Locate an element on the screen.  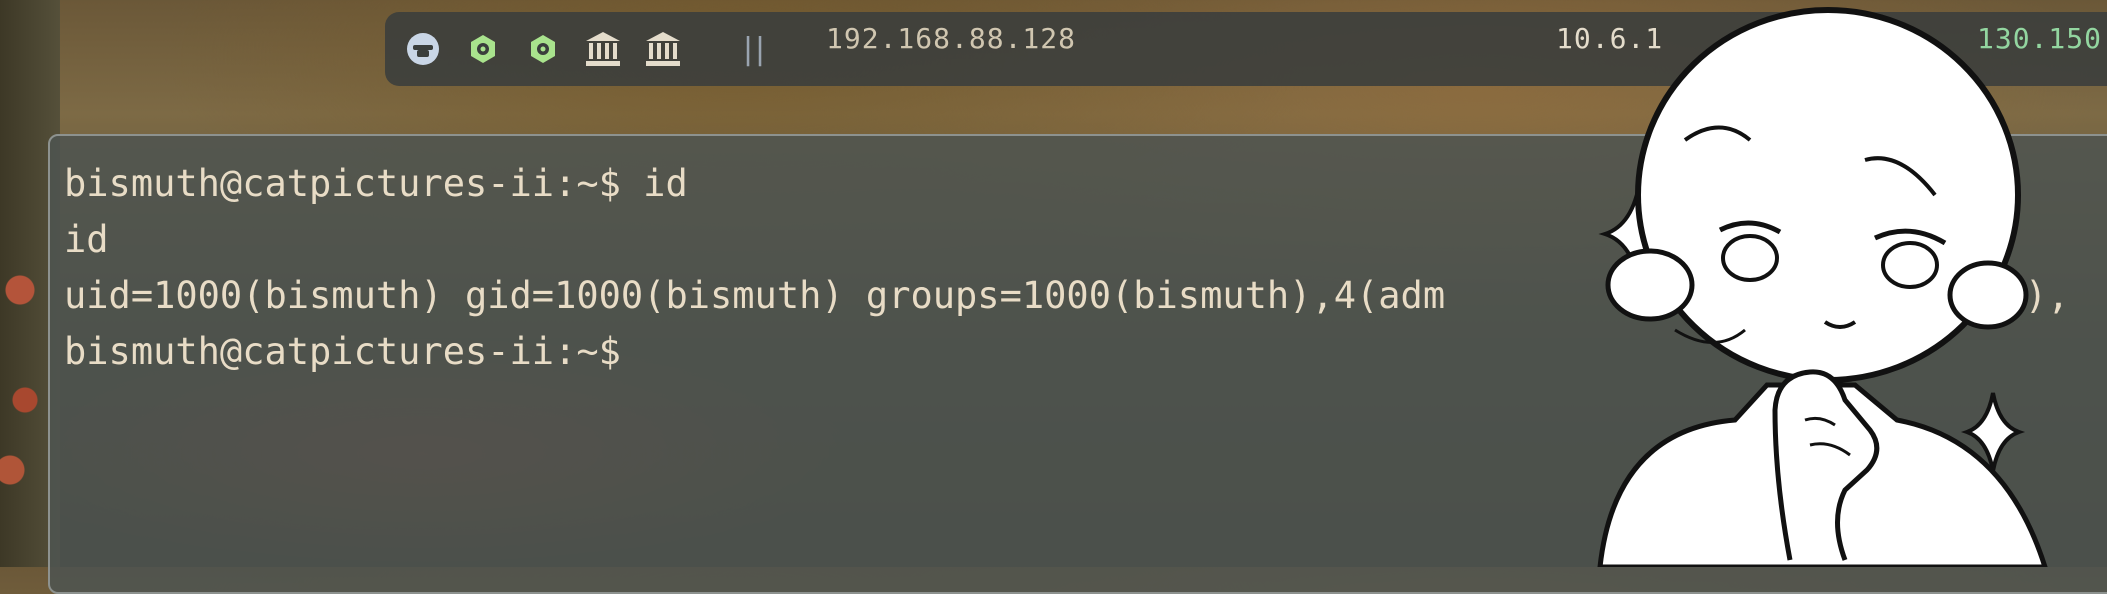
ip-primary: 192.168.88.128 is located at coordinates (951, 38).